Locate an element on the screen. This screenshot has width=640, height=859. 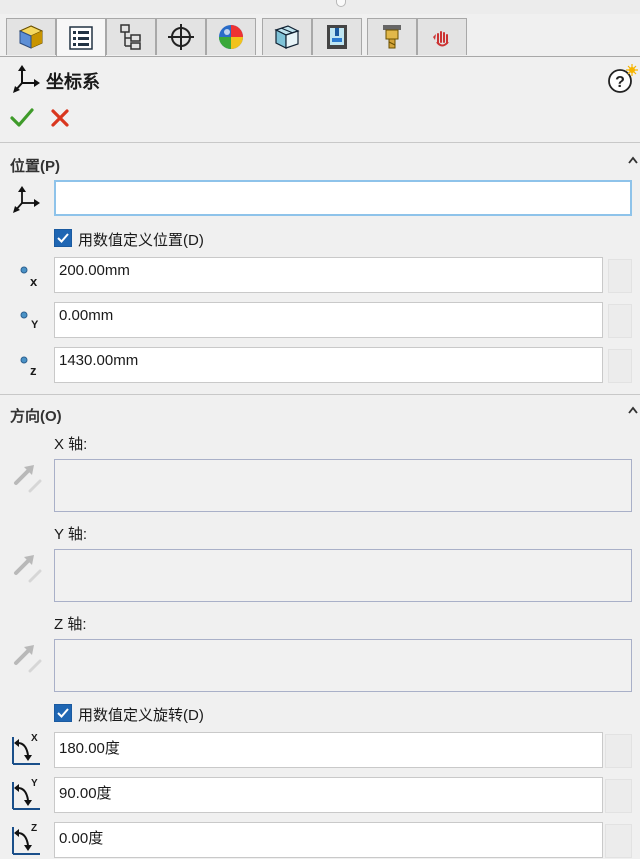
property-manager-icon is located at coordinates (81, 37).